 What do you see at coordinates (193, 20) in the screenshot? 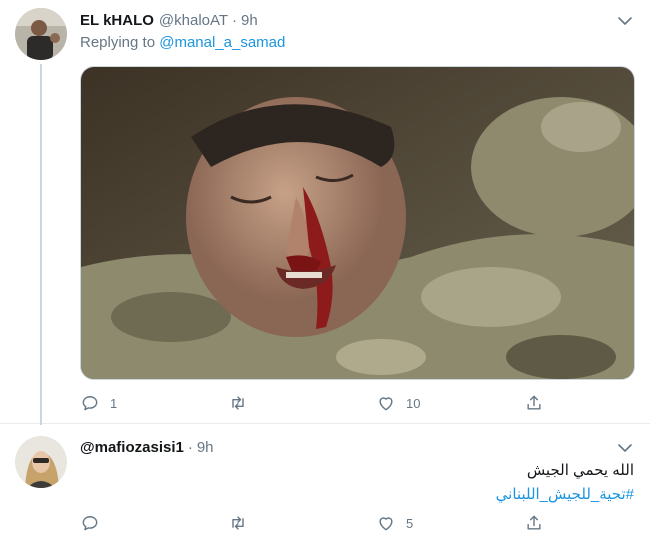
I see `user-handle: @khaloAT` at bounding box center [193, 20].